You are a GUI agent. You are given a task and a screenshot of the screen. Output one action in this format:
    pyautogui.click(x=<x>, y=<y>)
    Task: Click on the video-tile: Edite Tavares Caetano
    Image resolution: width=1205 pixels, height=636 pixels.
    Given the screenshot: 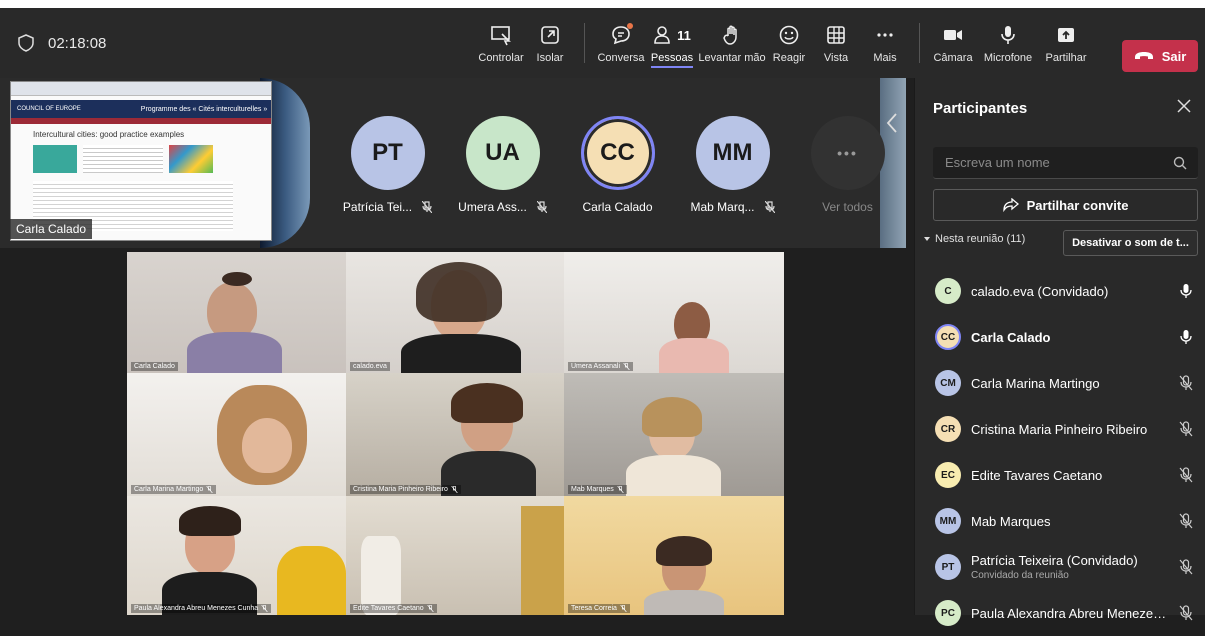 What is the action you would take?
    pyautogui.click(x=455, y=555)
    